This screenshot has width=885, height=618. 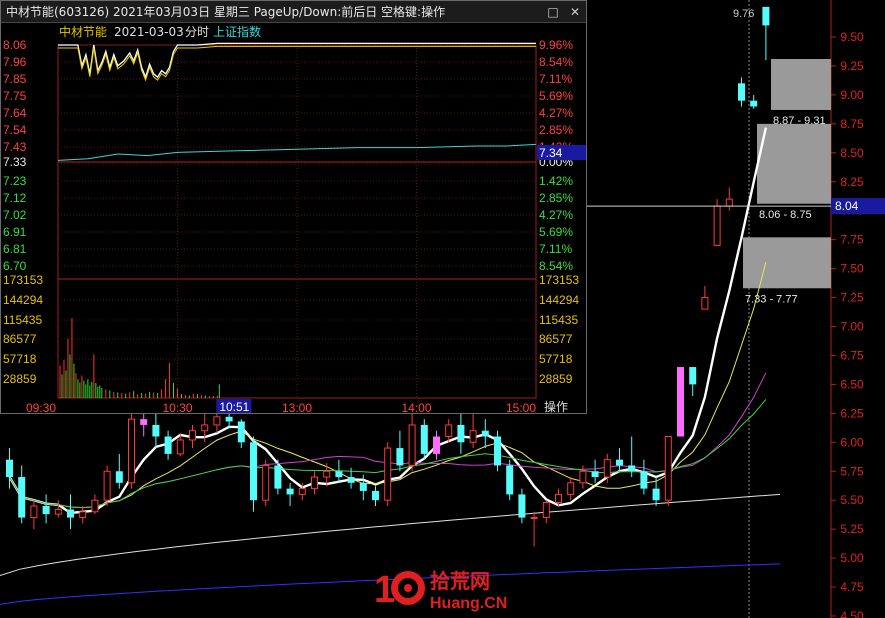 I want to click on intraday-stock-name: 中材节能, so click(x=83, y=31).